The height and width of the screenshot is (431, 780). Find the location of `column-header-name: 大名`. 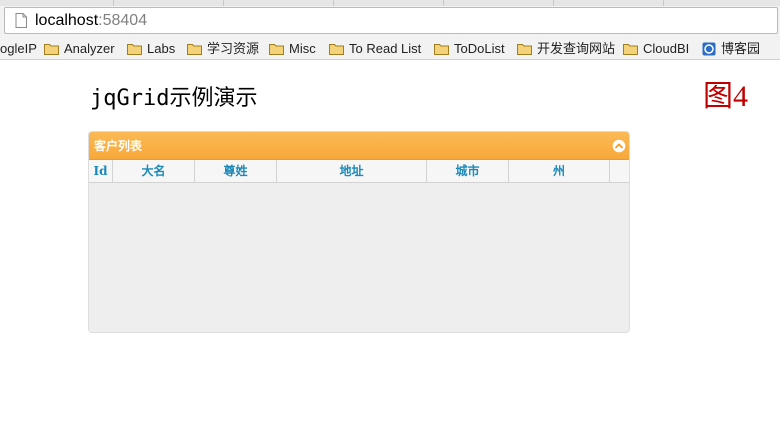

column-header-name: 大名 is located at coordinates (154, 171).